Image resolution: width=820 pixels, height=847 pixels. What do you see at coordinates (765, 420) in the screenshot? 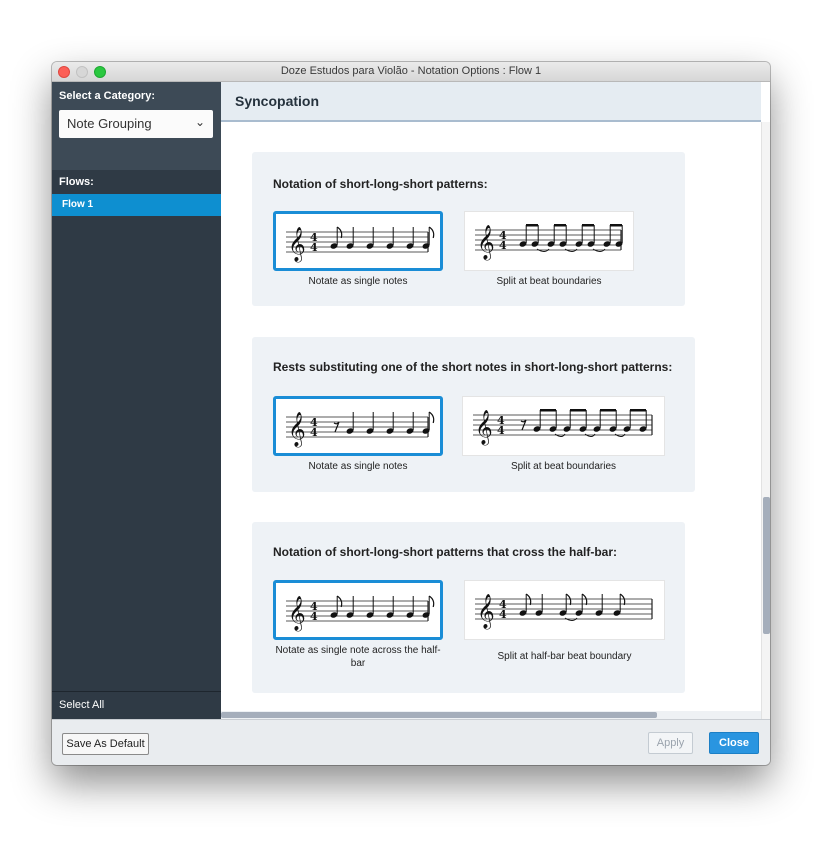
I see `vertical-scrollbar` at bounding box center [765, 420].